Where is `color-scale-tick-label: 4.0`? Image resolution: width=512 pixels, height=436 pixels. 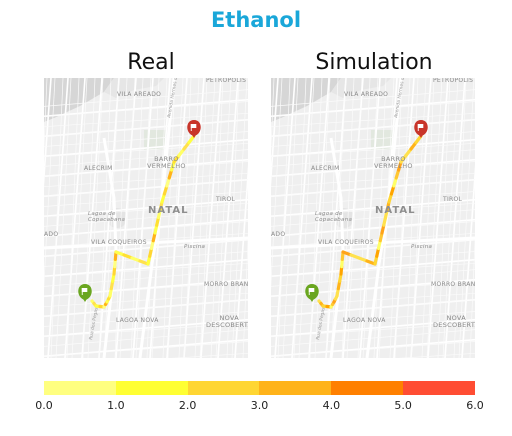
color-scale-tick-label: 4.0 is located at coordinates (331, 405).